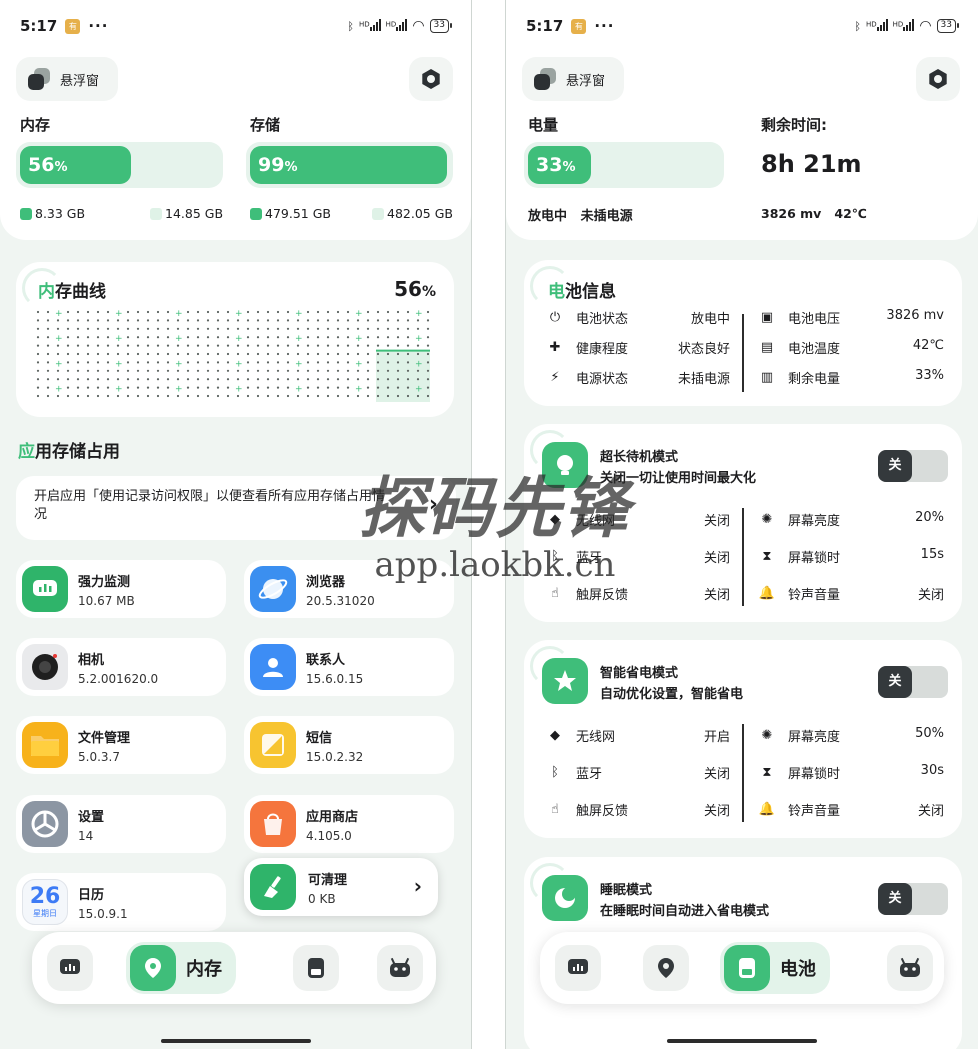 The height and width of the screenshot is (1049, 978). Describe the element at coordinates (121, 902) in the screenshot. I see `app-item: 26 星期日 日历 15.0.9.1` at that location.